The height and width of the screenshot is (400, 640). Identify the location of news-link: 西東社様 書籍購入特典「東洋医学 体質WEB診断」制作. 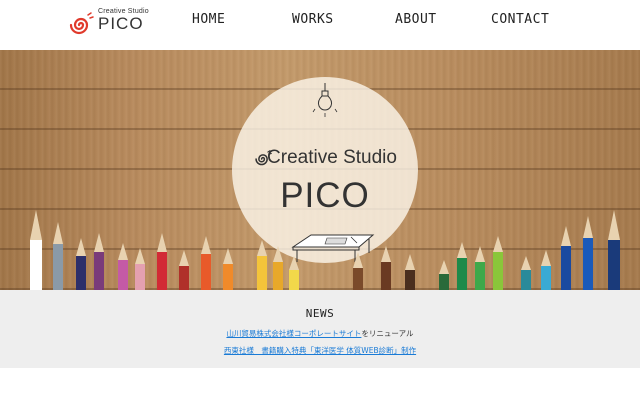
(320, 350).